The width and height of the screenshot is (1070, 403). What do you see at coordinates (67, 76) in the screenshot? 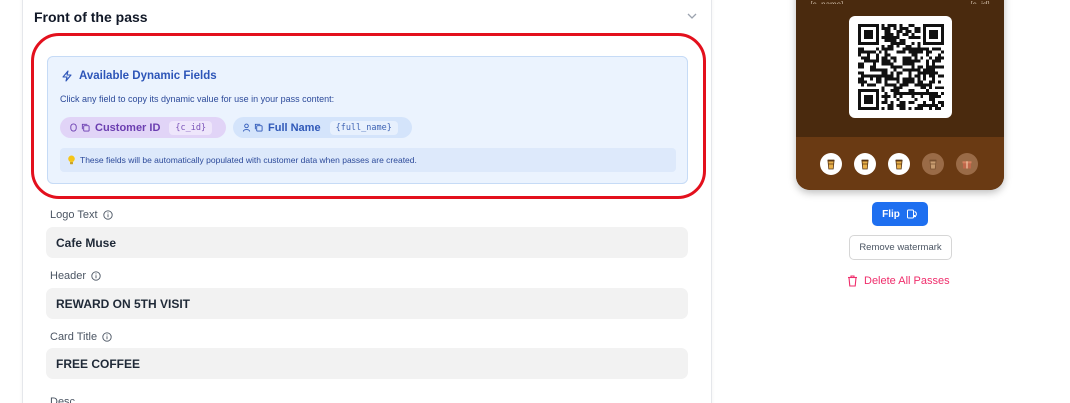
I see `lightning-icon` at bounding box center [67, 76].